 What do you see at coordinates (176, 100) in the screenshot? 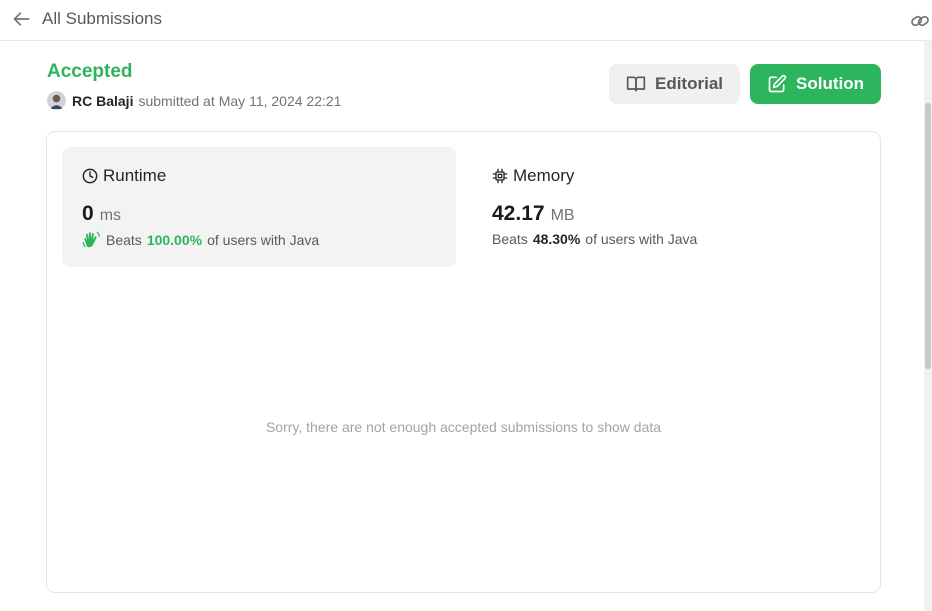
I see `submitted-at-text: submitted at` at bounding box center [176, 100].